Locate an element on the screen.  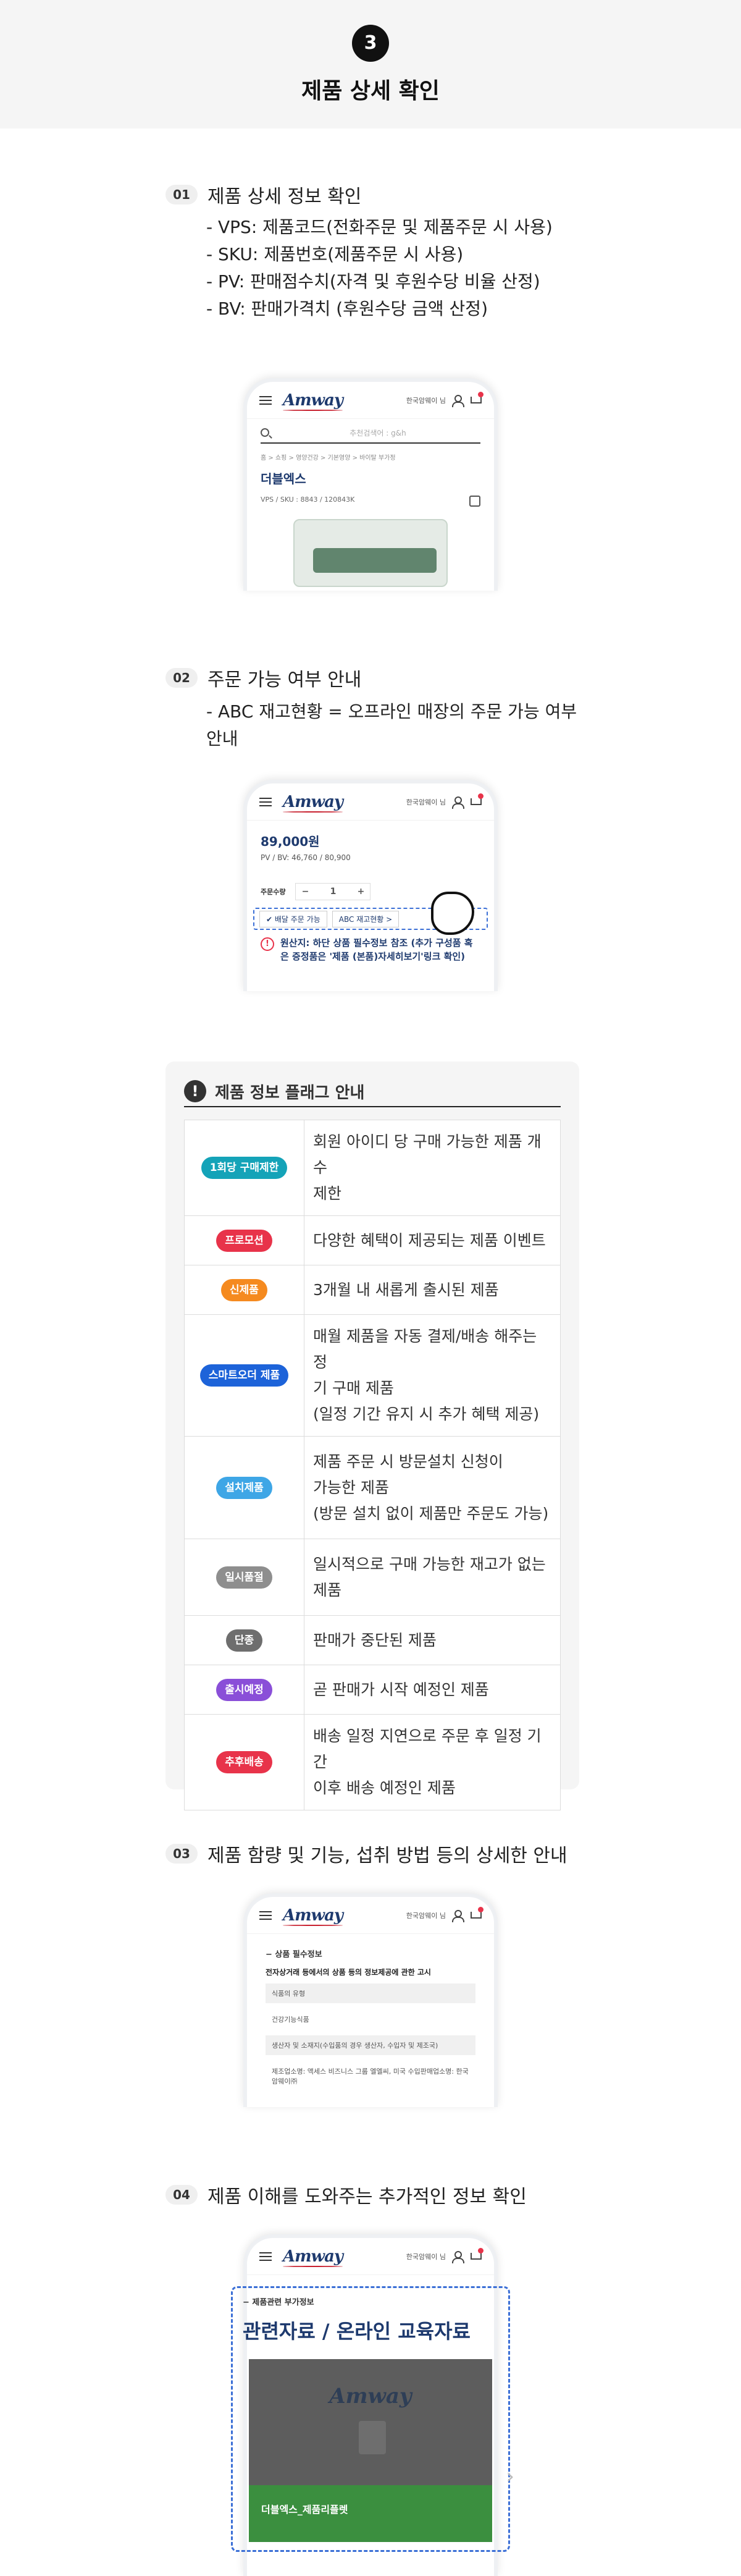
required-info-subtitle: 전자상거래 등에서의 상품 등의 정보제공에 관한 고시 is located at coordinates (349, 1972).